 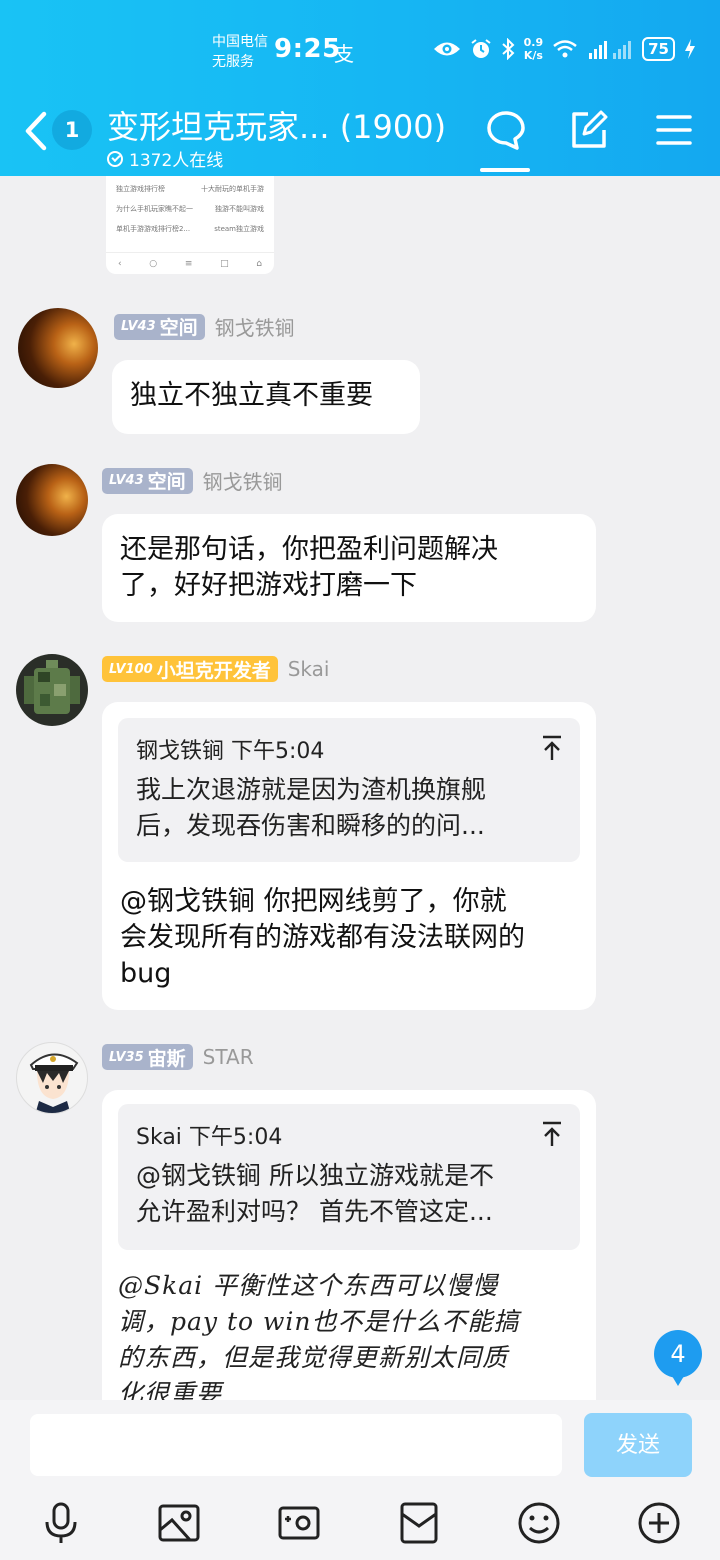 I want to click on tabs-icon: □, so click(x=224, y=264).